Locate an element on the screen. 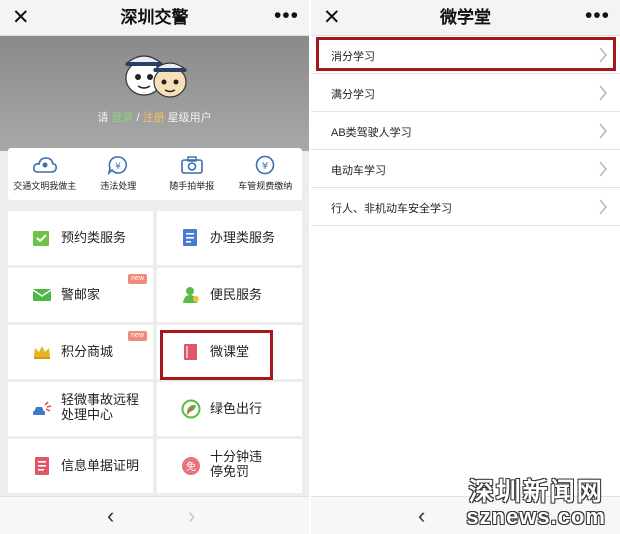  micro-class-highlight is located at coordinates (216, 355).